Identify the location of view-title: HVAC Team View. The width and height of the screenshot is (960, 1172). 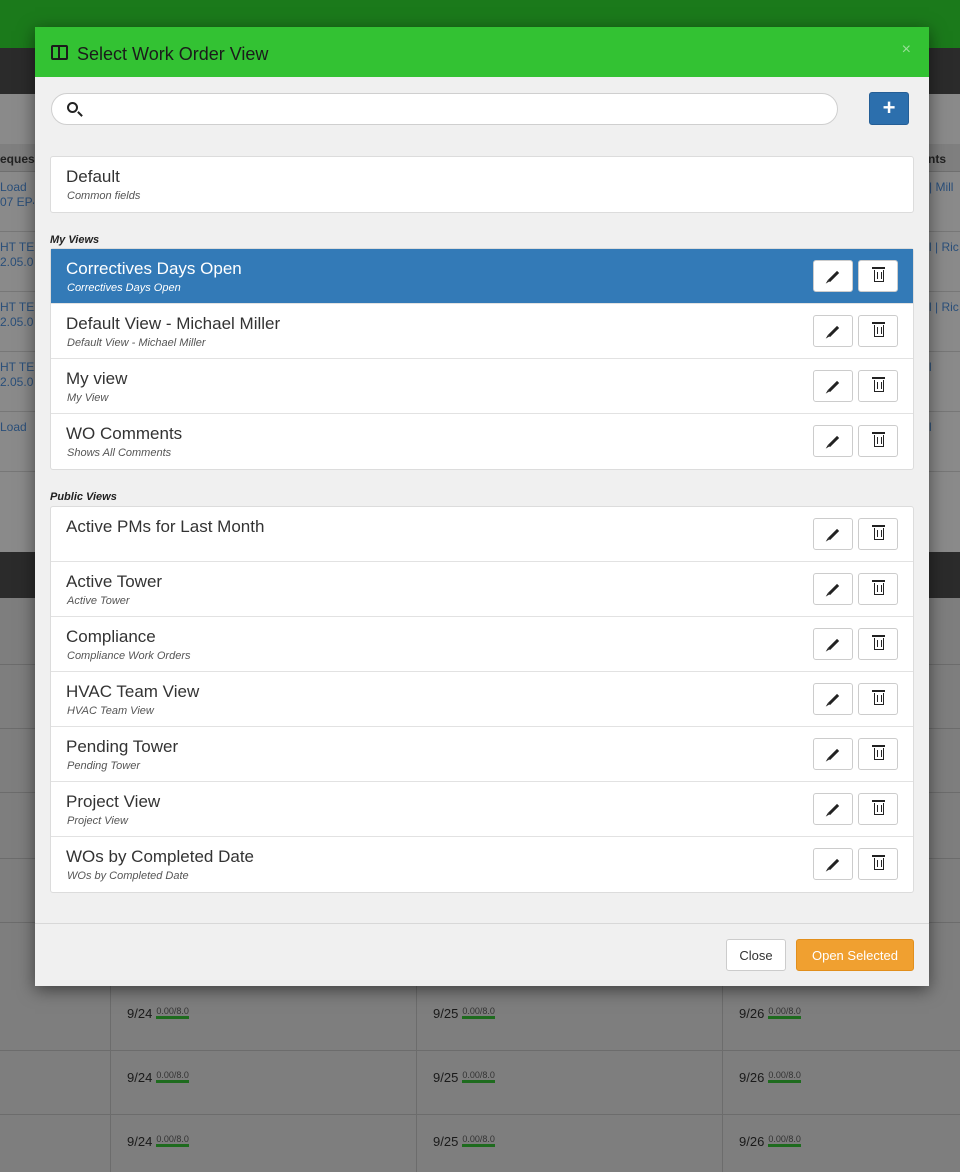
(133, 691).